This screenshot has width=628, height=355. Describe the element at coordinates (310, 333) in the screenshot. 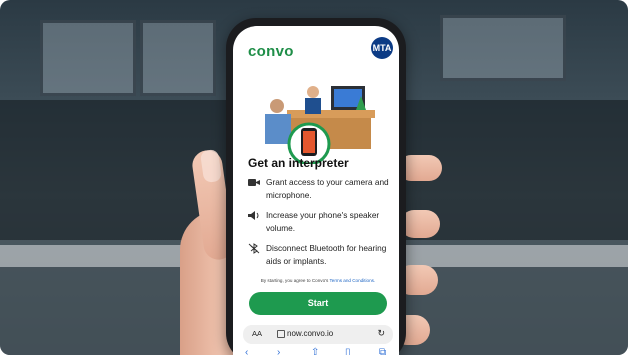

I see `url-text: now.convo.io` at that location.